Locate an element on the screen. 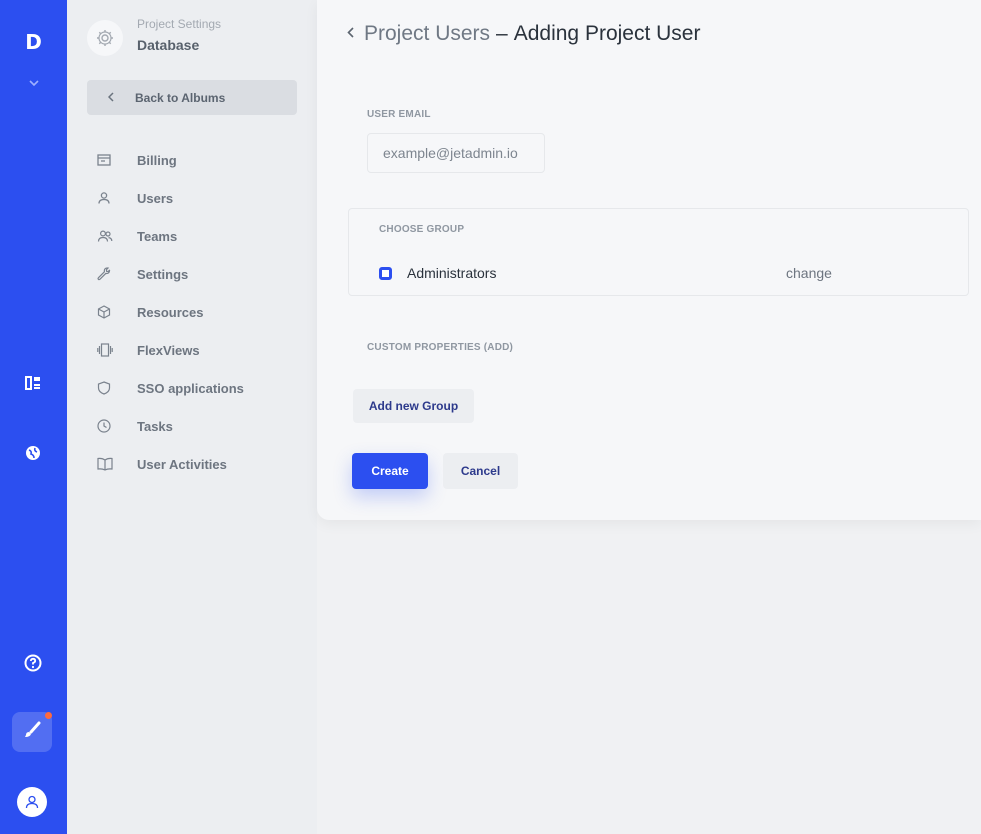 The width and height of the screenshot is (981, 834). group-checkbox is located at coordinates (385, 273).